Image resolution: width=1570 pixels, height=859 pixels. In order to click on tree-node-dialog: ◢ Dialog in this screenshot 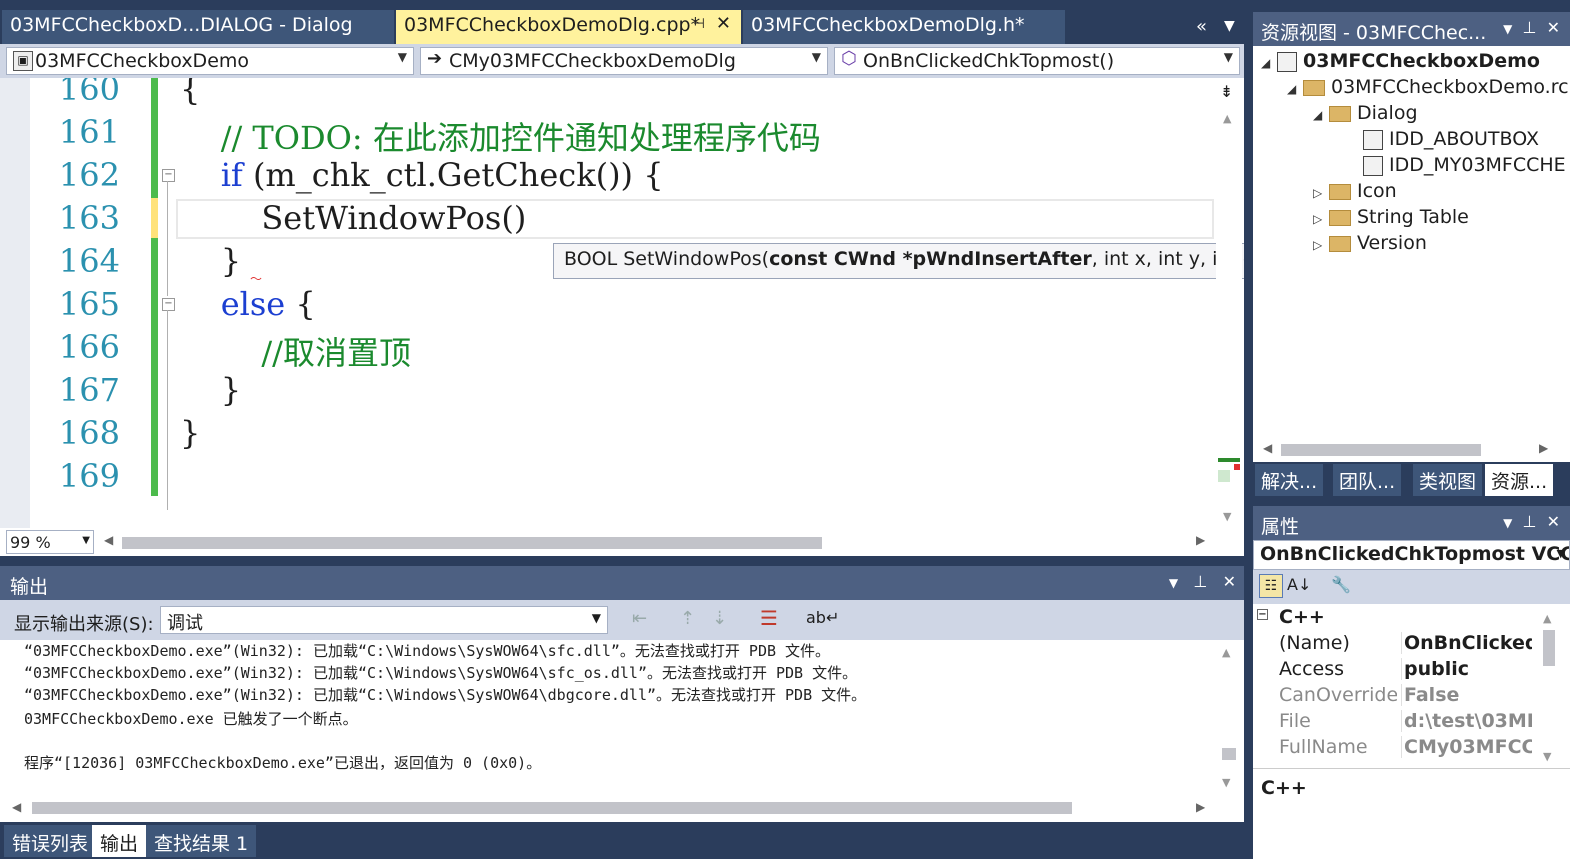, I will do `click(1365, 113)`.